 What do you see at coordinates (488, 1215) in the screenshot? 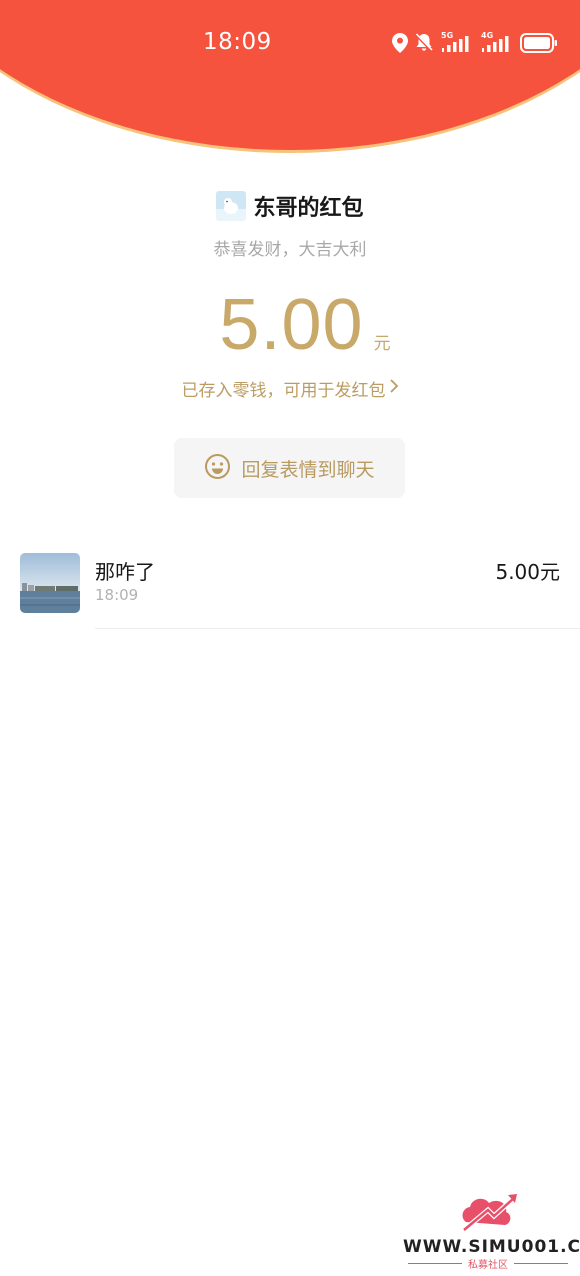
I see `watermark-logo-icon` at bounding box center [488, 1215].